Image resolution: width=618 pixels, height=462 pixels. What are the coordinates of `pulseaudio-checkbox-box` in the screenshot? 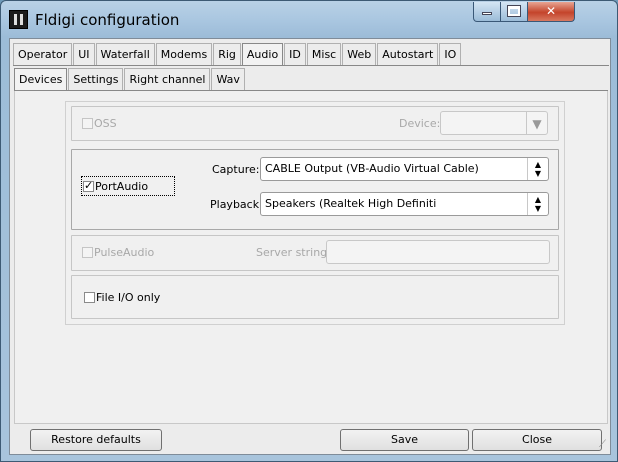 It's located at (87, 252).